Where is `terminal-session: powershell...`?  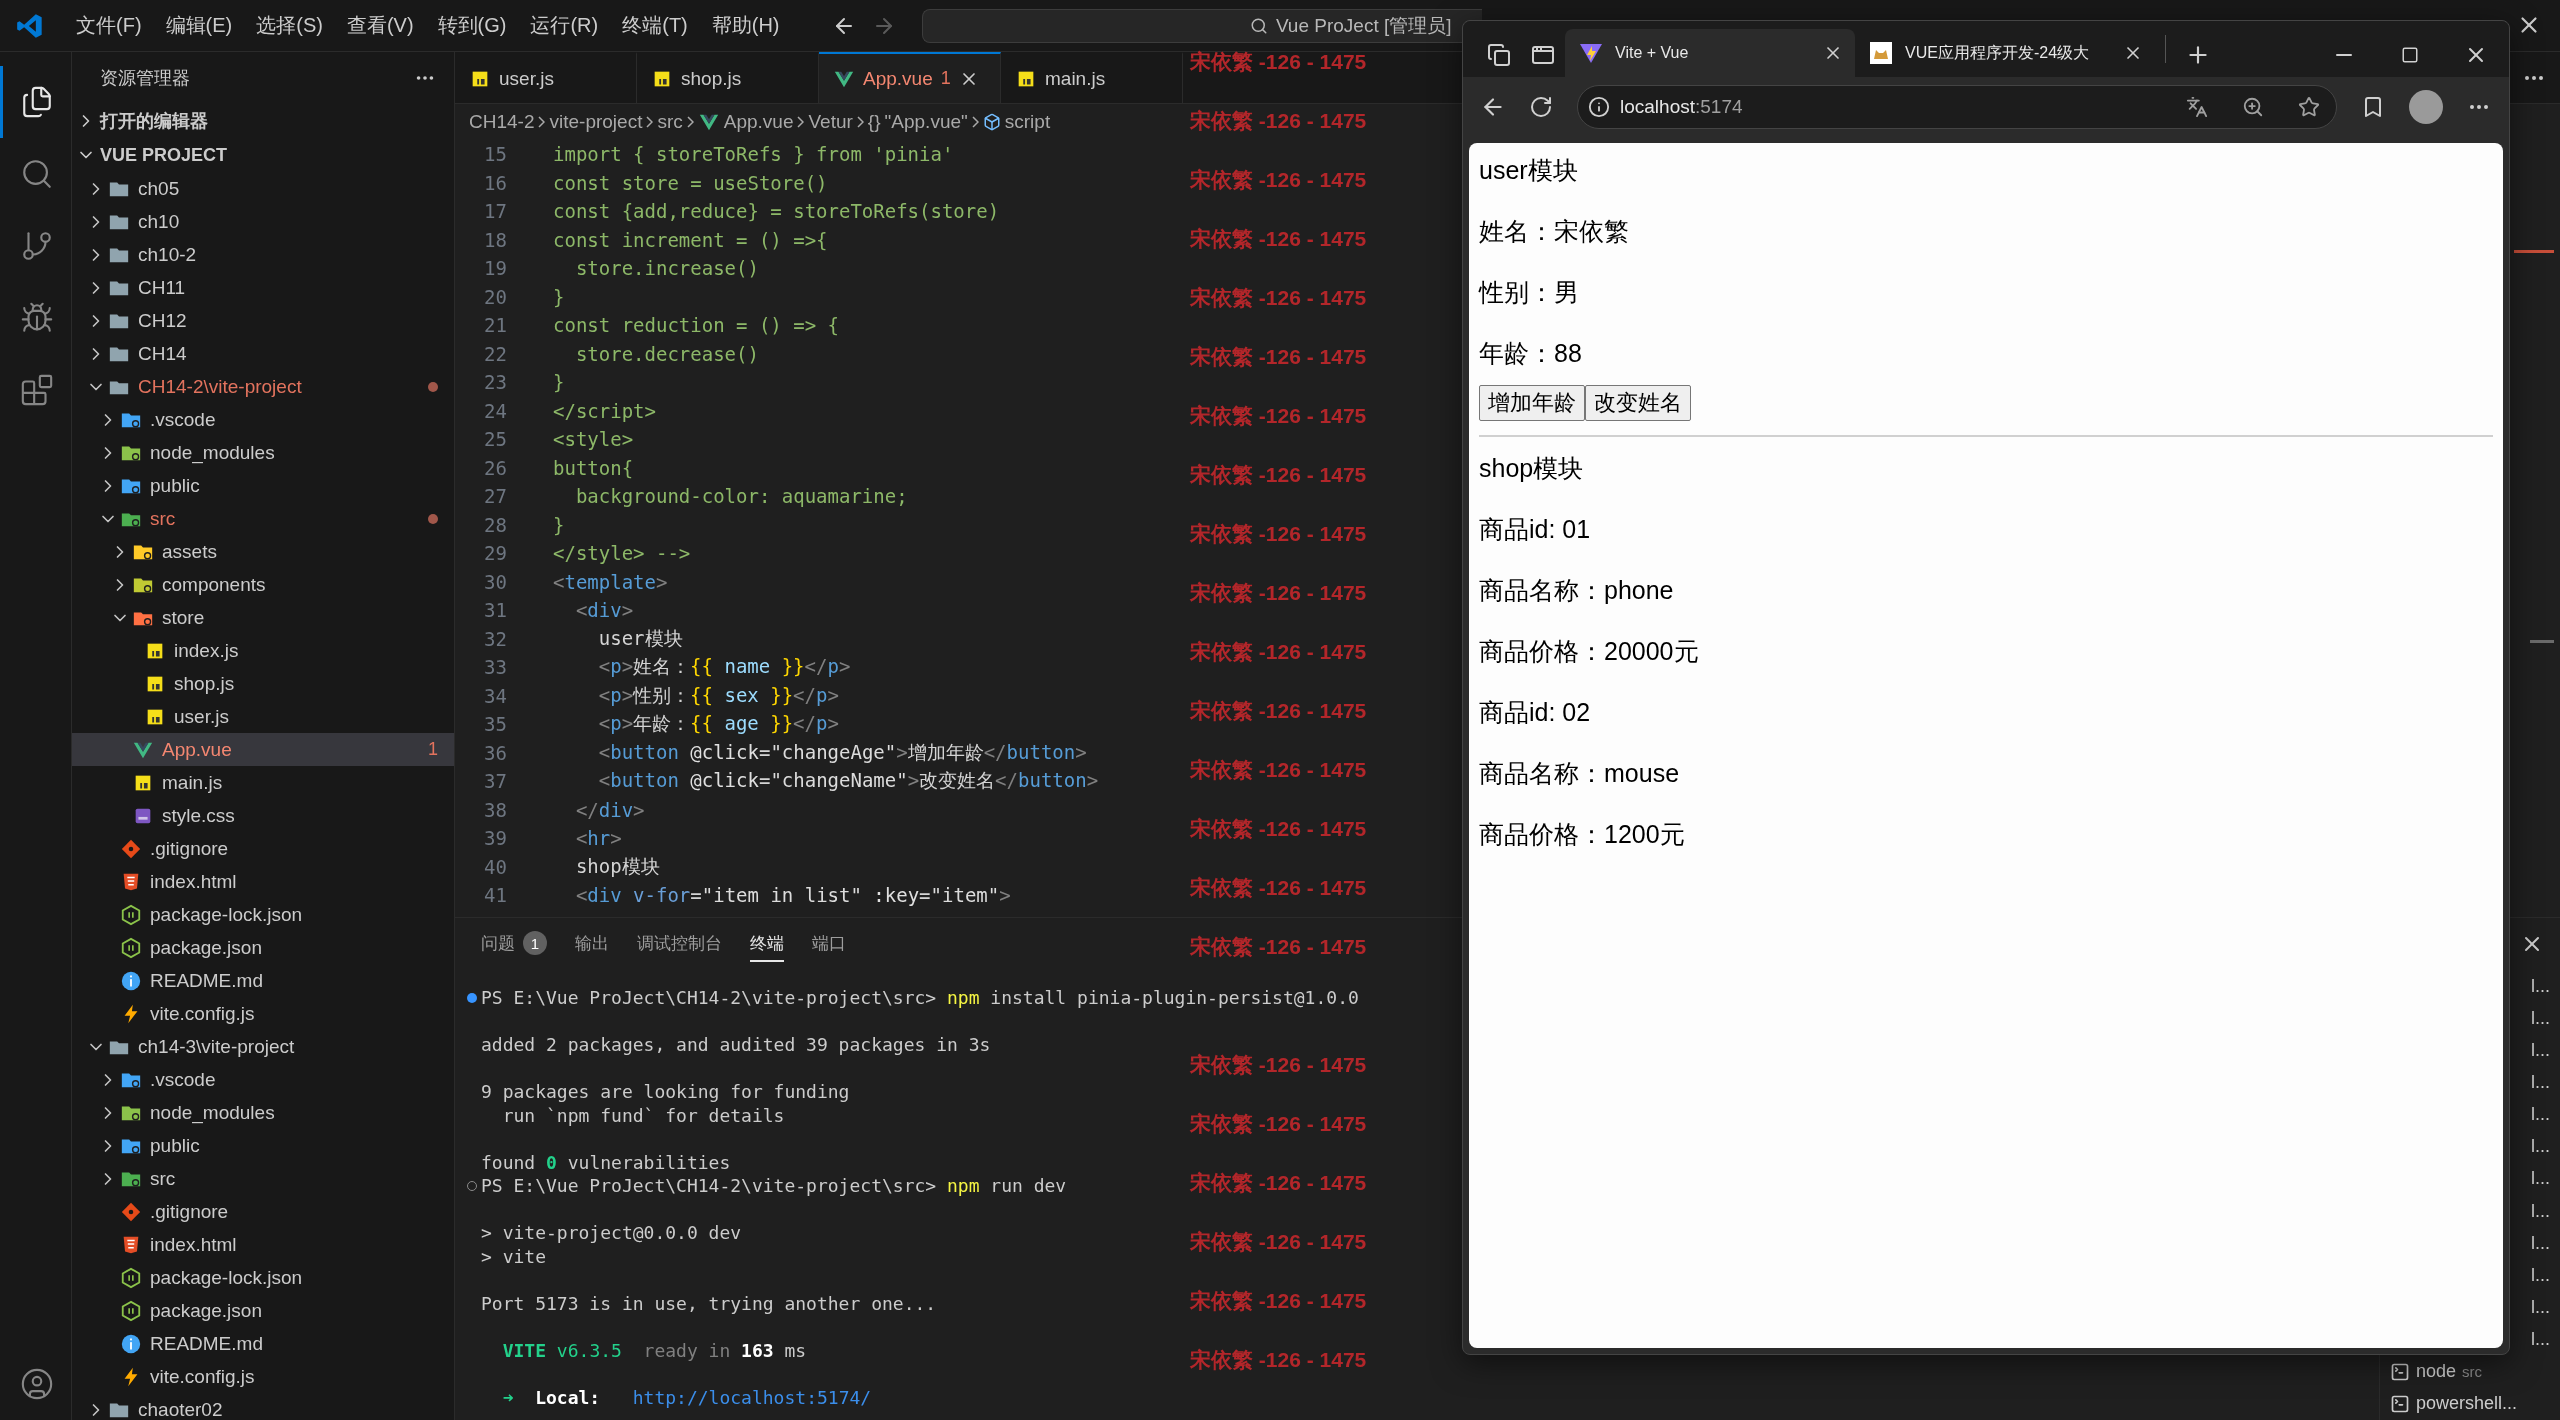 terminal-session: powershell... is located at coordinates (2467, 1404).